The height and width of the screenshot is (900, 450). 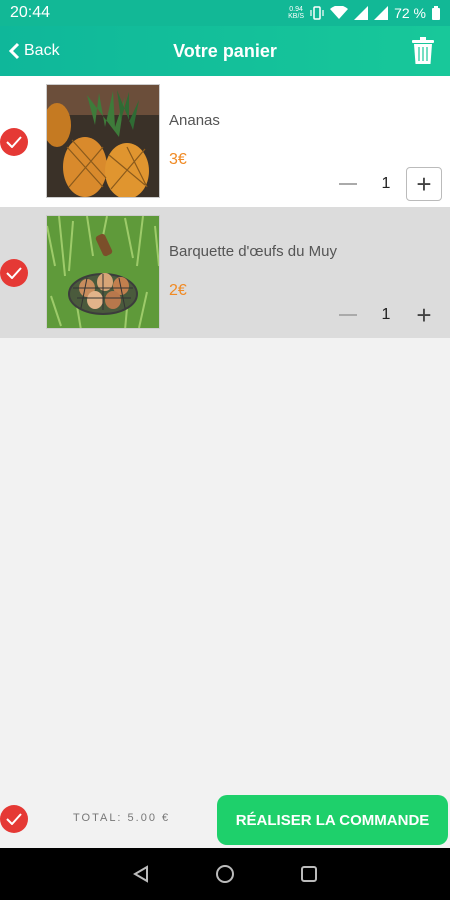 What do you see at coordinates (225, 141) in the screenshot?
I see `cart-item: Ananas 3€ 1 +` at bounding box center [225, 141].